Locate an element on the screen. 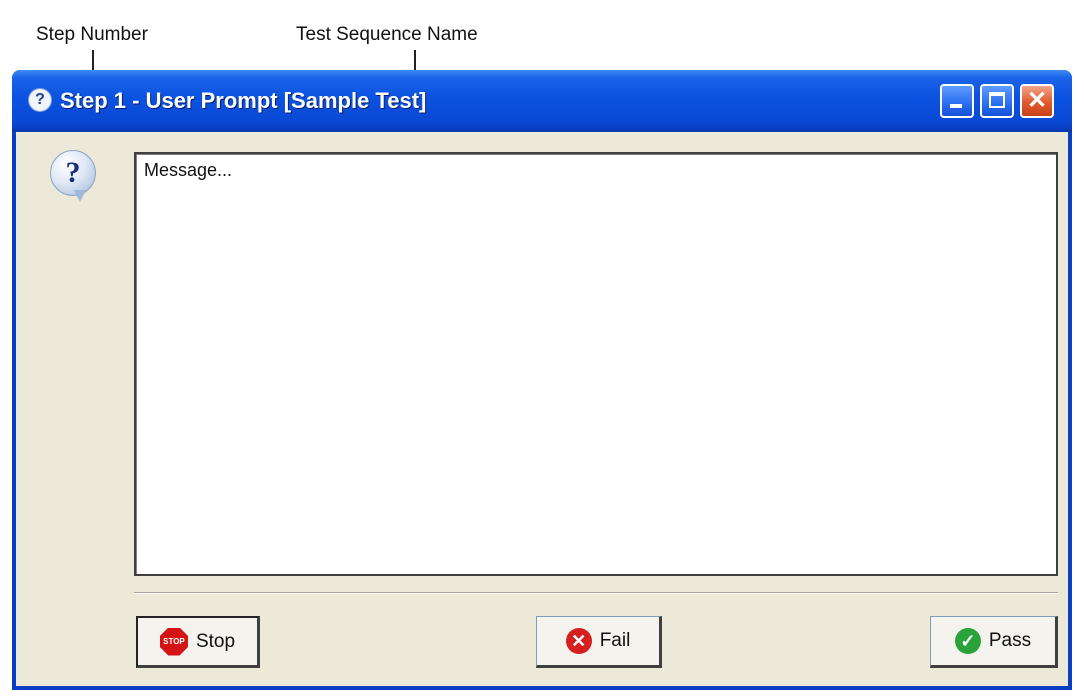 The image size is (1084, 696). question-icon: ? is located at coordinates (40, 100).